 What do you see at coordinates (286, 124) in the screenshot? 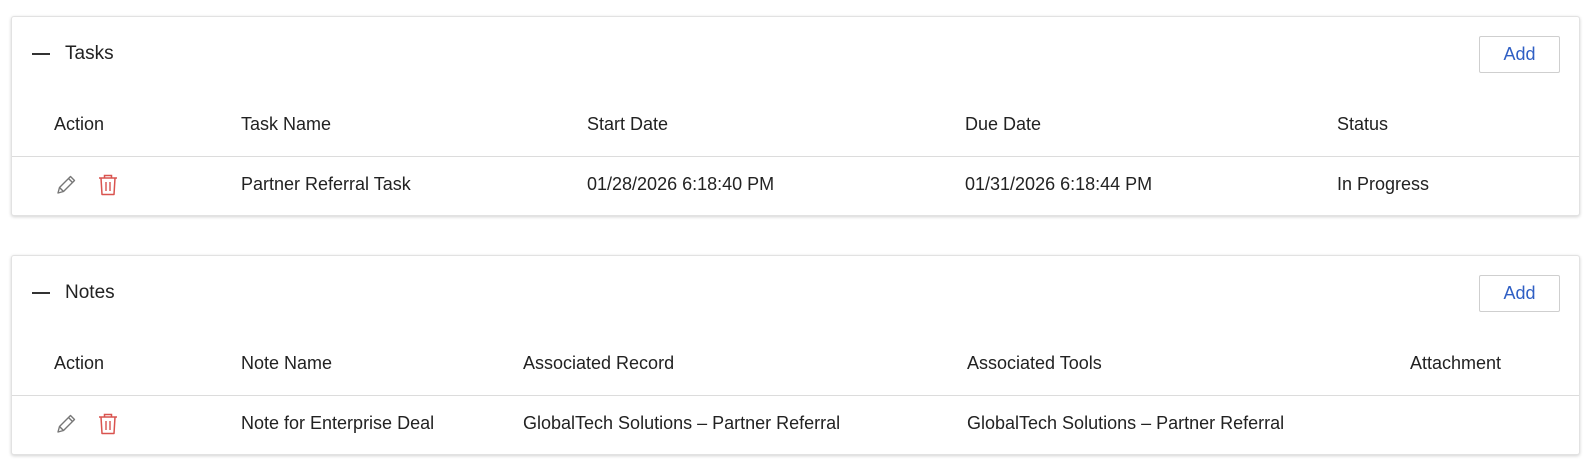
I see `column-header-task-name: Task Name` at bounding box center [286, 124].